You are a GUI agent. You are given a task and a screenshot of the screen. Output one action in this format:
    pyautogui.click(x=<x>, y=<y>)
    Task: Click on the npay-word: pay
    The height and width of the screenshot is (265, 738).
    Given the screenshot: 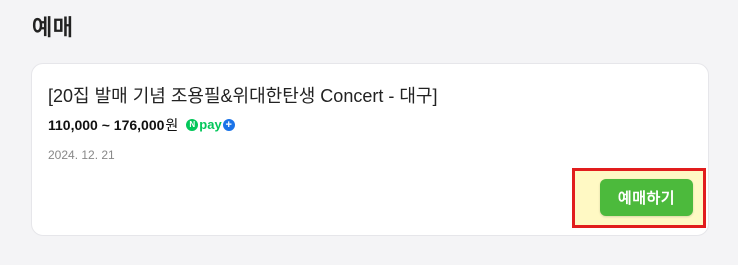 What is the action you would take?
    pyautogui.click(x=210, y=124)
    